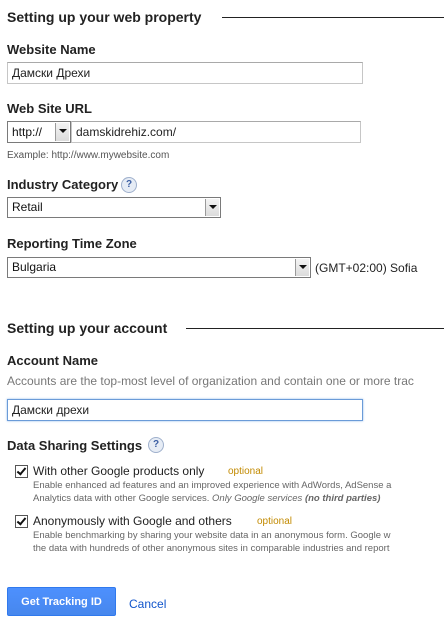 The image size is (444, 627). What do you see at coordinates (104, 17) in the screenshot?
I see `section-title-web-property: Setting up your web property` at bounding box center [104, 17].